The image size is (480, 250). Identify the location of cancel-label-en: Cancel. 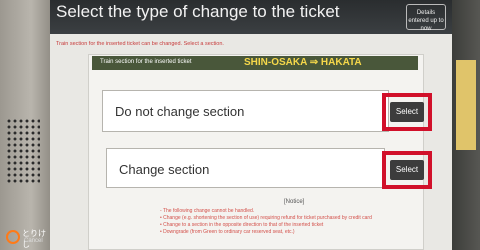
(33, 241).